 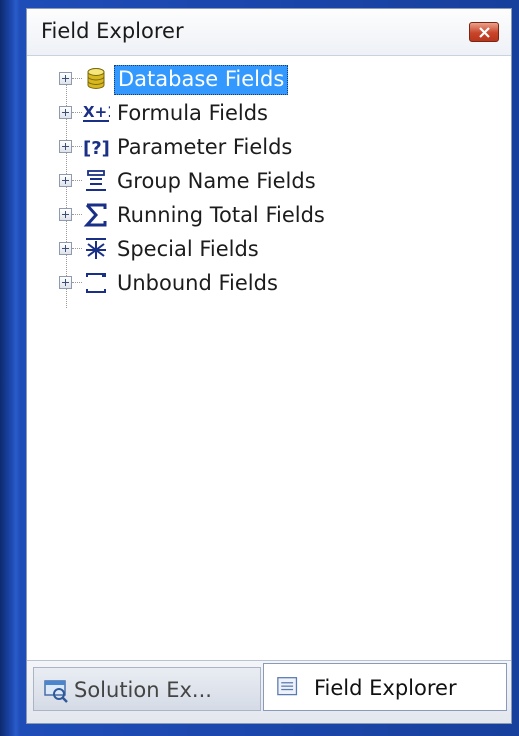 What do you see at coordinates (197, 283) in the screenshot?
I see `tree-item-label: Unbound Fields` at bounding box center [197, 283].